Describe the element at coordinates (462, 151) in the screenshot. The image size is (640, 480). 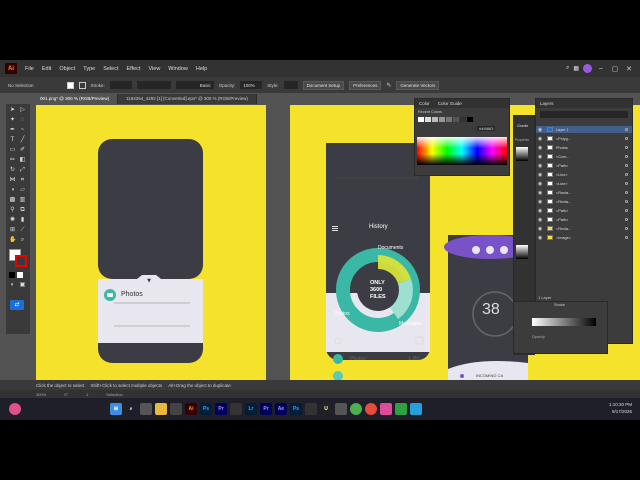
I see `color-spectrum` at that location.